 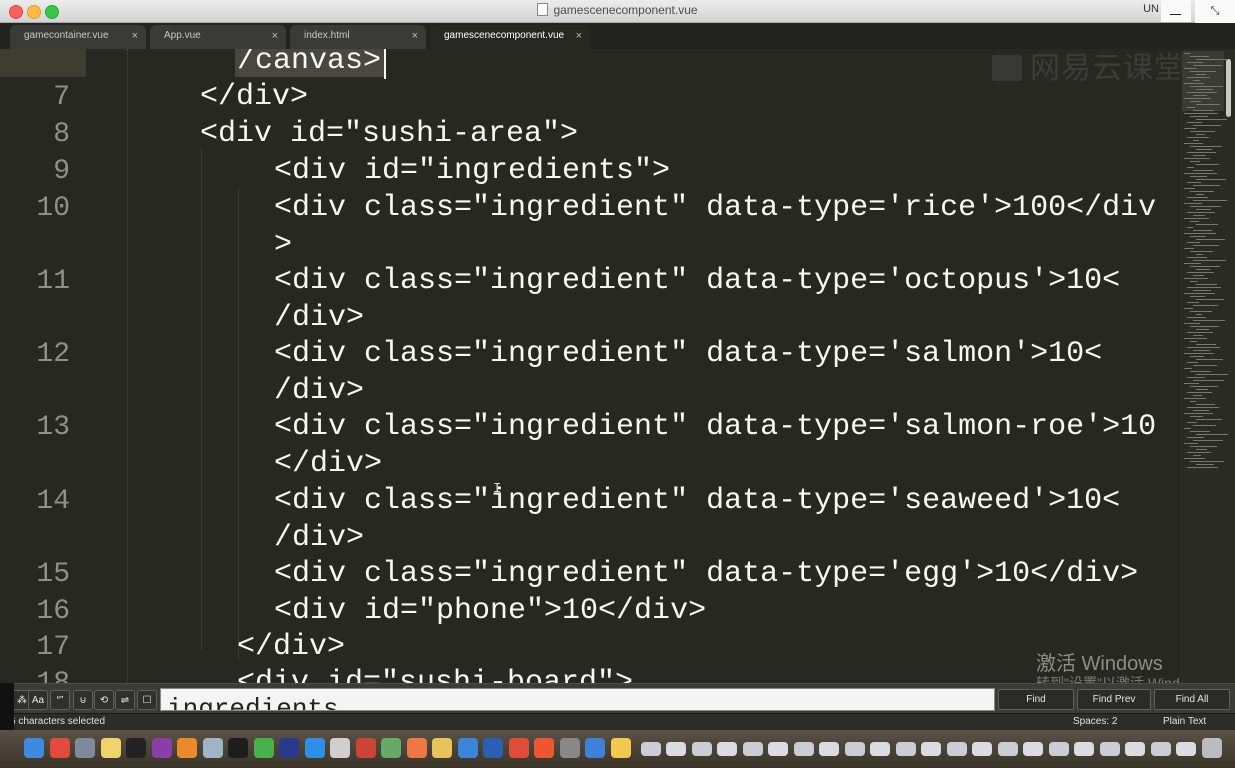 I want to click on code-line-partial: /canvas>, so click(x=309, y=64).